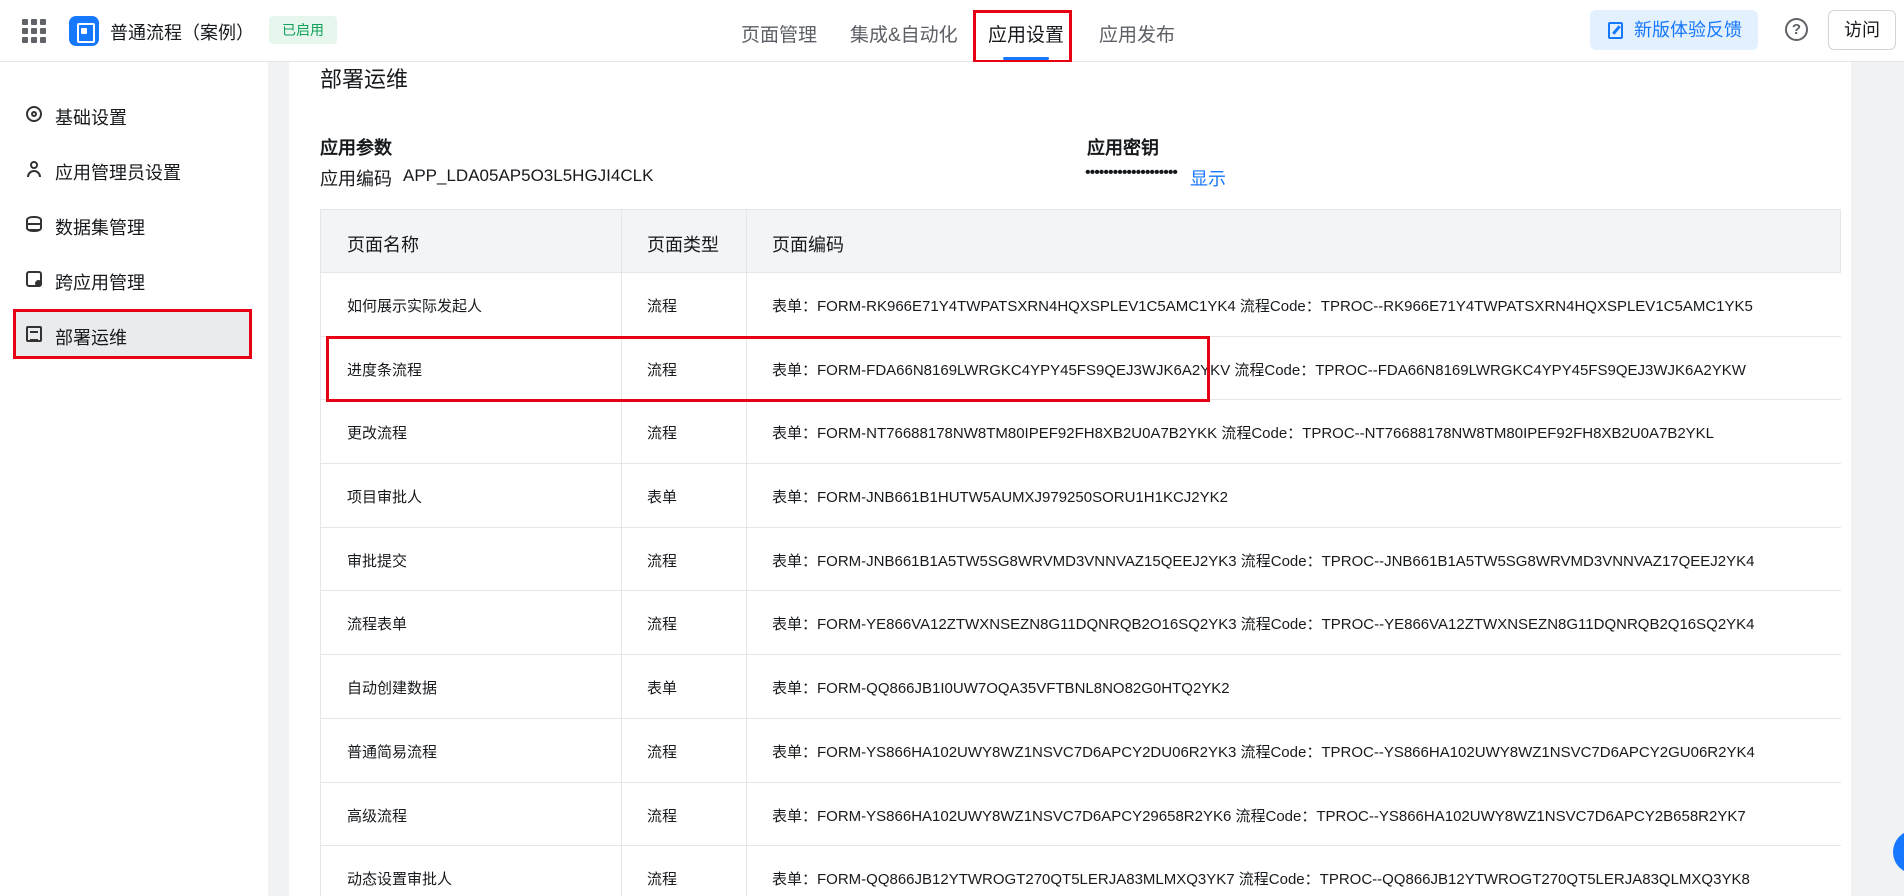 This screenshot has height=896, width=1904. Describe the element at coordinates (377, 625) in the screenshot. I see `cell-page-name: 流程表单` at that location.